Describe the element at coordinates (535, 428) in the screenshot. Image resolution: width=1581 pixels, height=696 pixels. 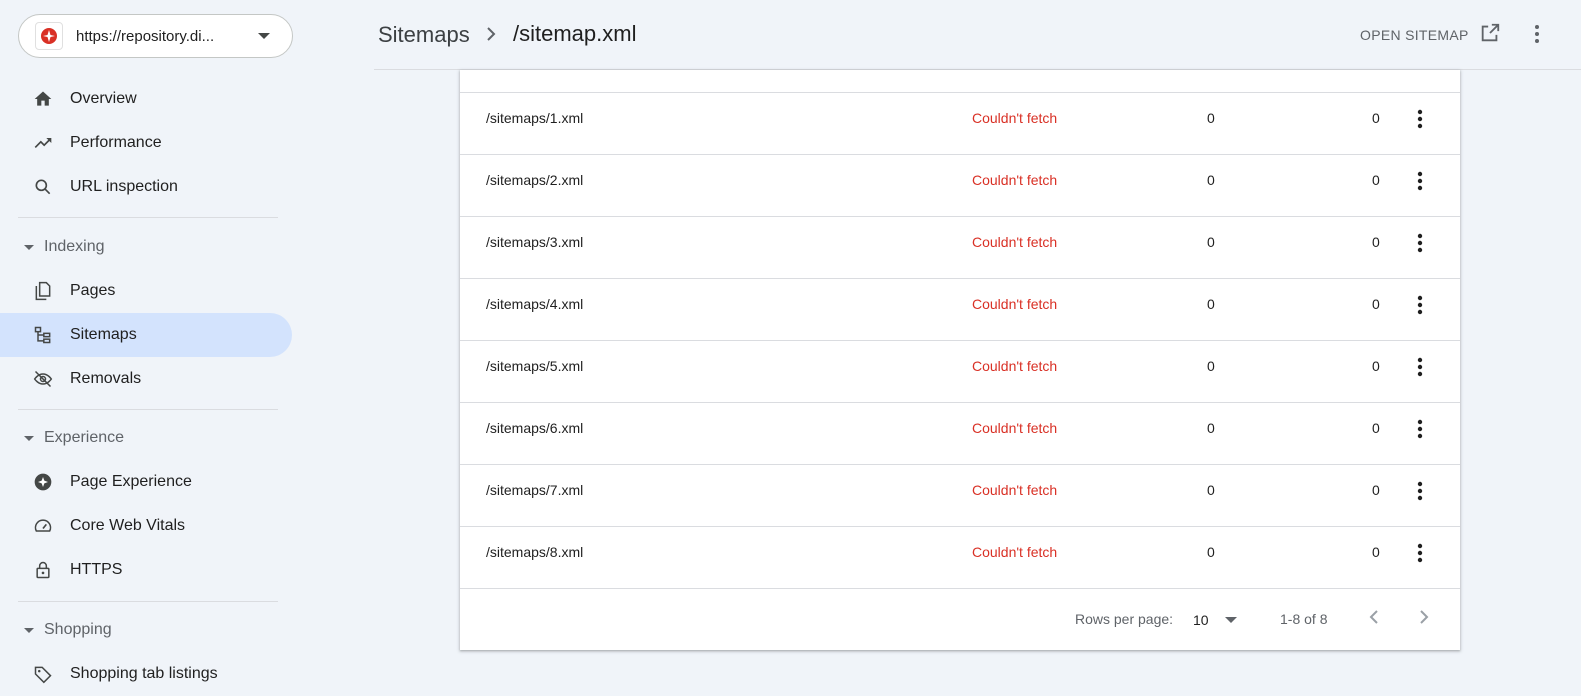
I see `sitemap-path: /sitemaps/6.xml` at that location.